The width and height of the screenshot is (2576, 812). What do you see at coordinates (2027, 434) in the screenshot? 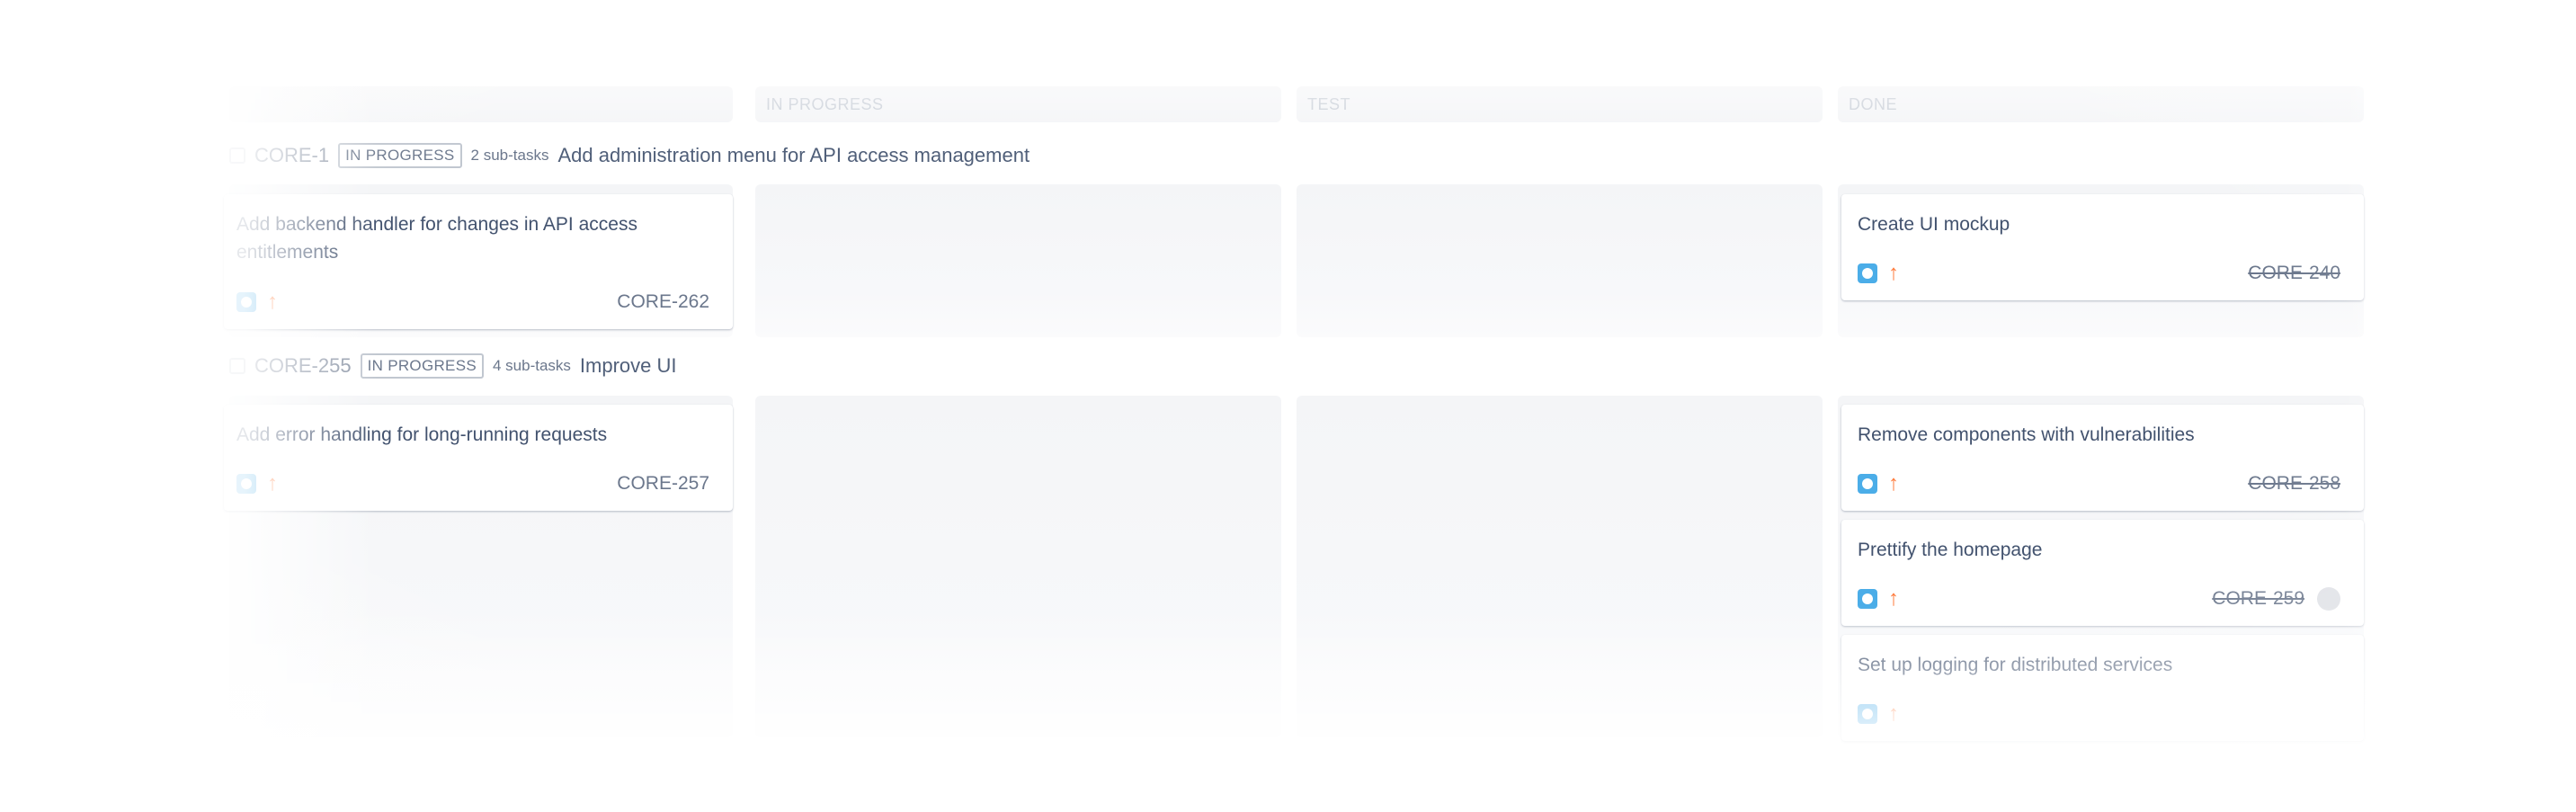
I see `card-title: Remove components with vulnerabilities` at bounding box center [2027, 434].